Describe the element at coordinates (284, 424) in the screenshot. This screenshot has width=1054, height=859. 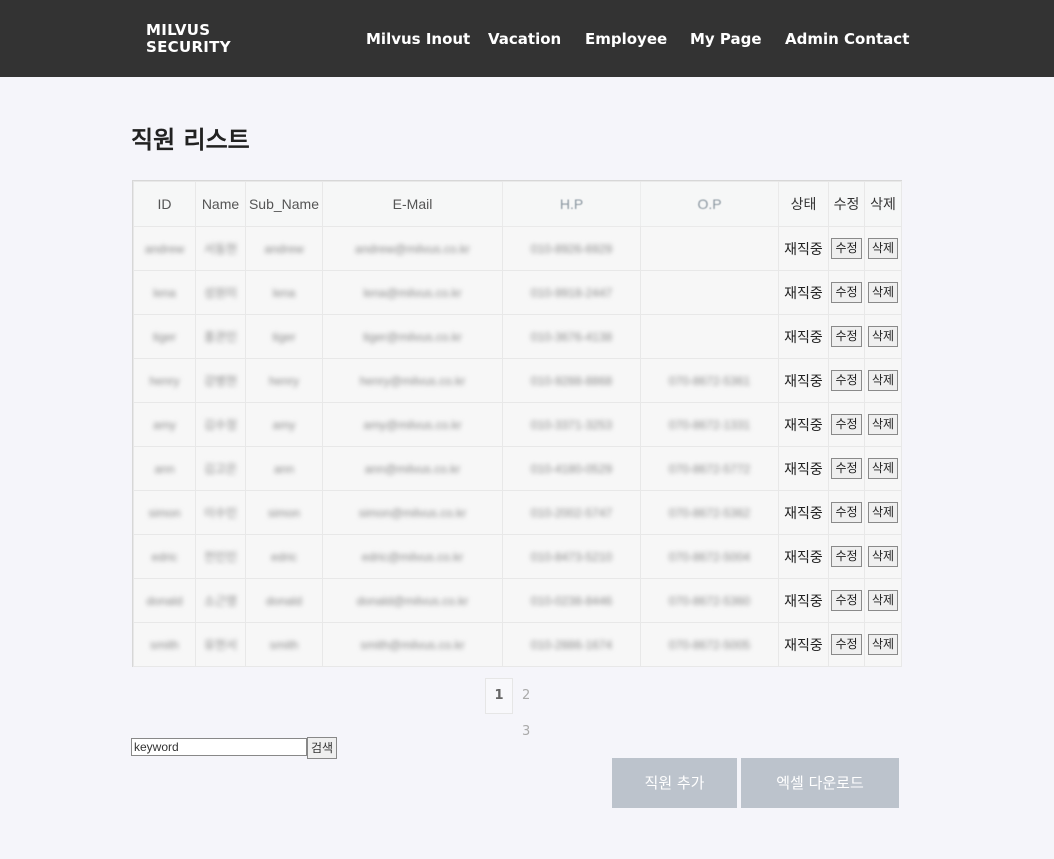
I see `cell-sub: amy` at that location.